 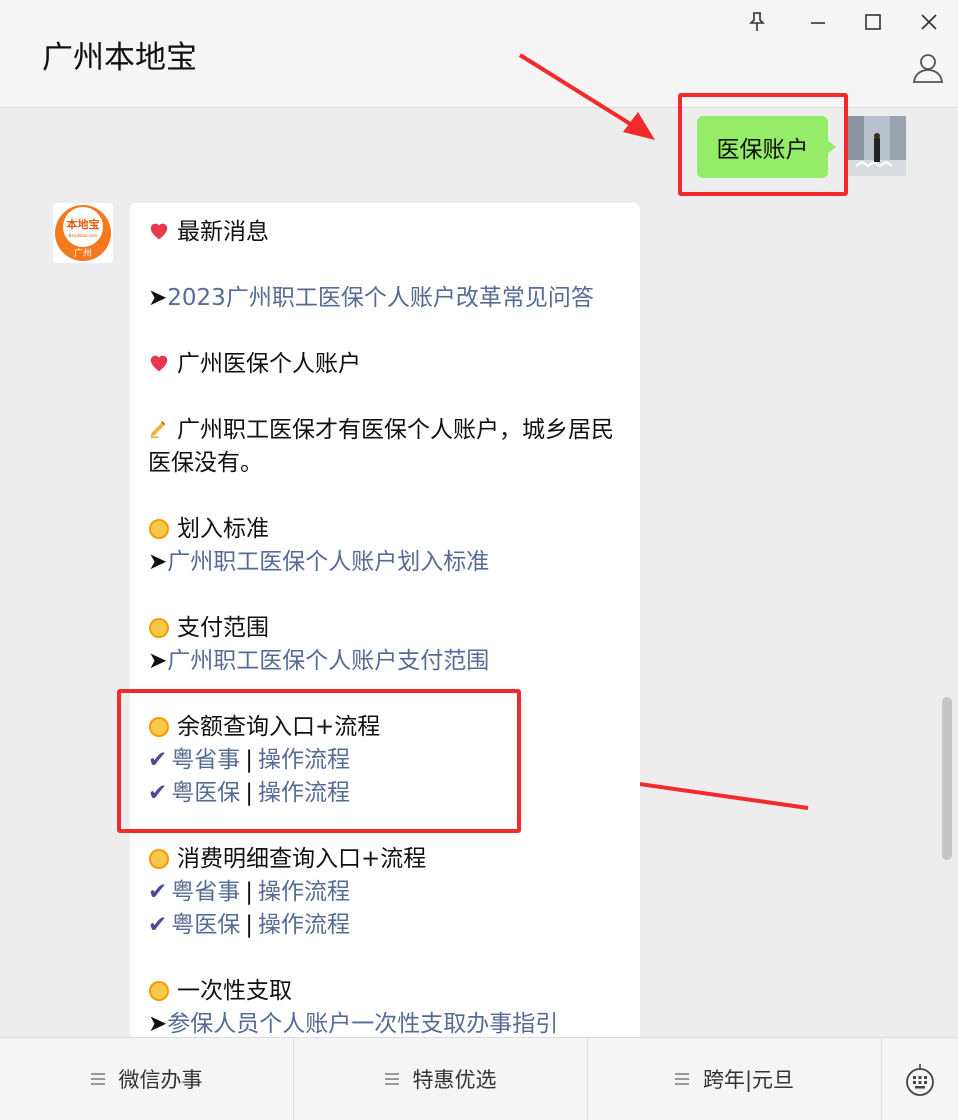 I want to click on standard-link: 广州职工医保个人账户划入标准, so click(x=328, y=562).